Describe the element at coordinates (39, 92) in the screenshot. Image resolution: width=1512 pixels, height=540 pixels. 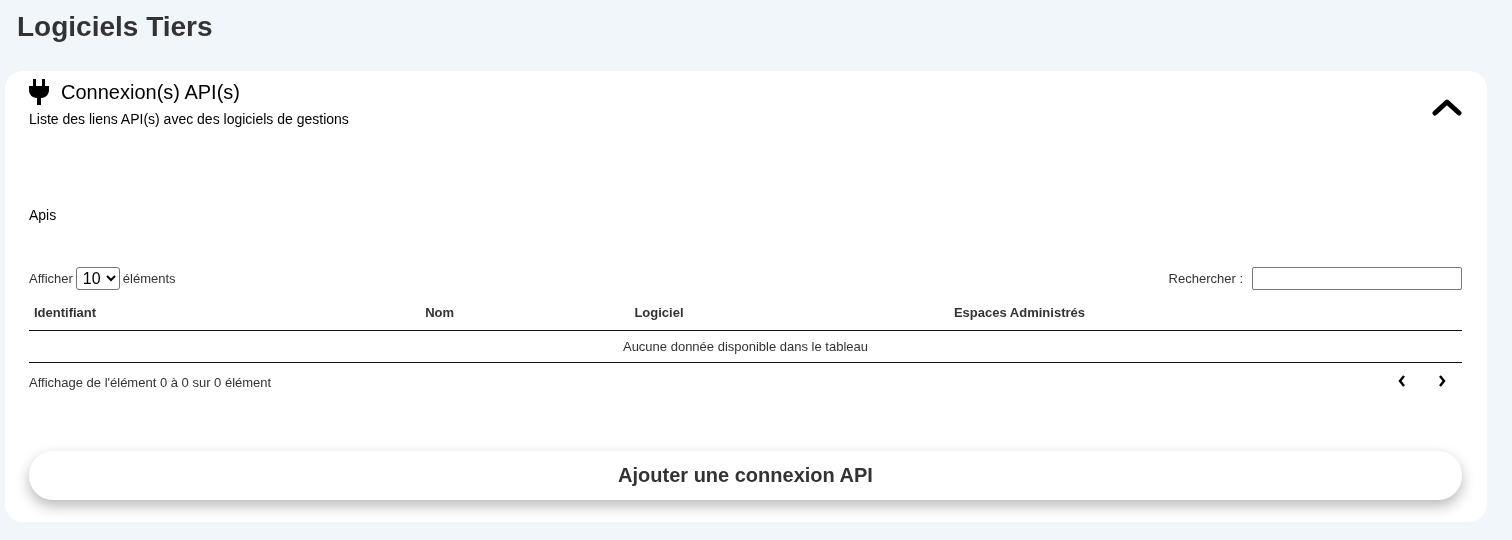
I see `plug-icon` at that location.